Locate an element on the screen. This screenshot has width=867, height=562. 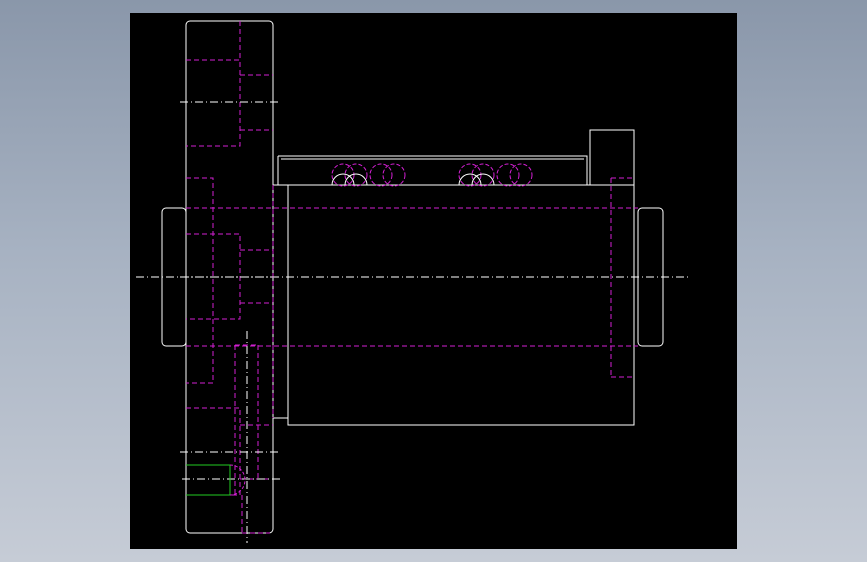
ball-circuit-visible is located at coordinates (413, 179).